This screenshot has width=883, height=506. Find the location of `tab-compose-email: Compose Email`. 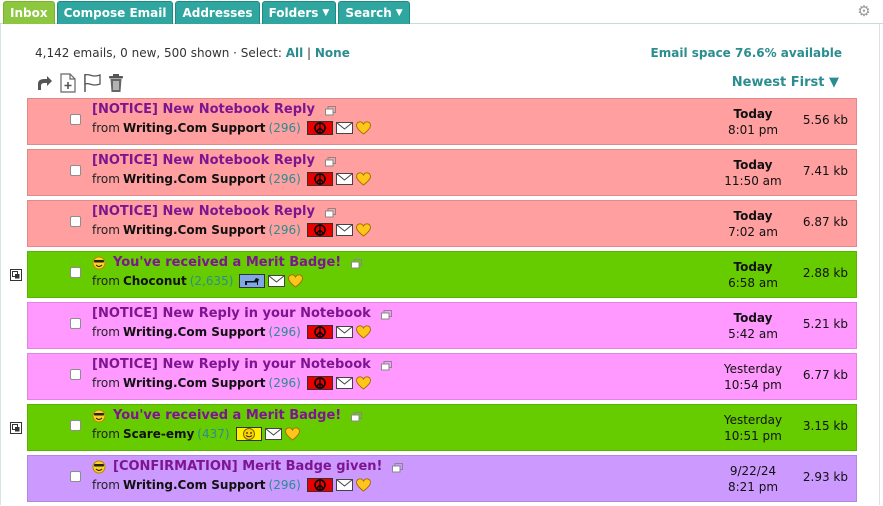

tab-compose-email: Compose Email is located at coordinates (115, 12).